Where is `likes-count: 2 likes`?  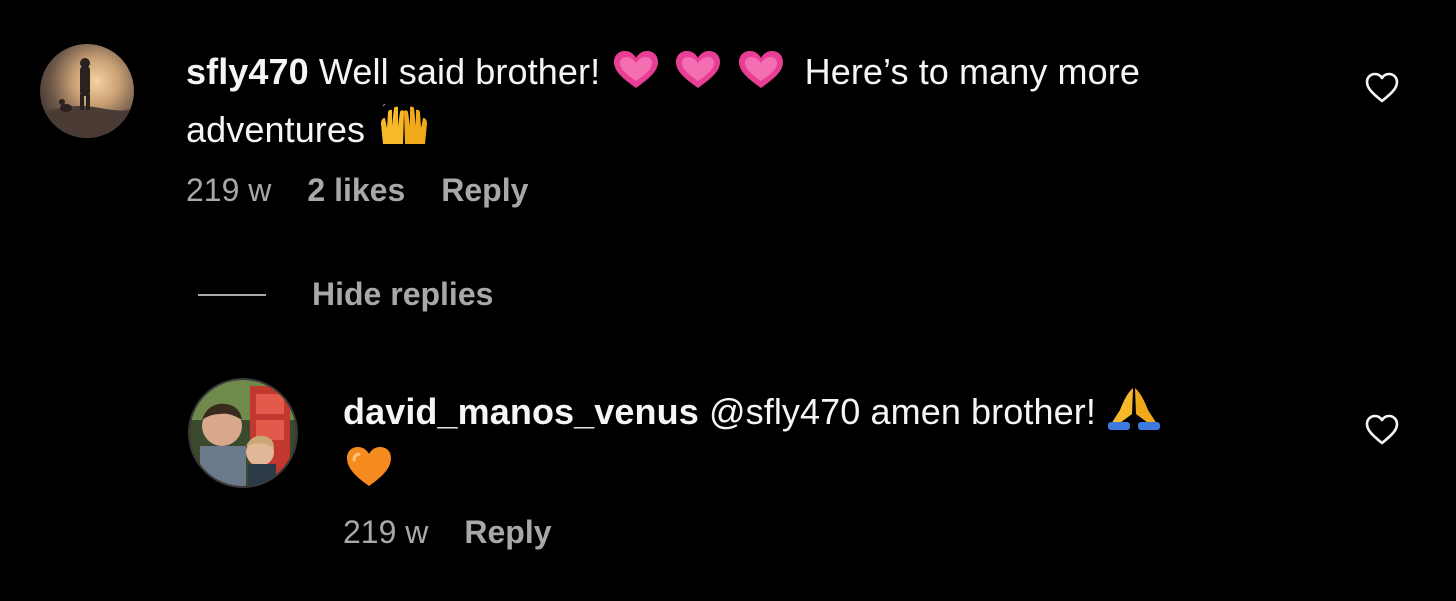 likes-count: 2 likes is located at coordinates (356, 190).